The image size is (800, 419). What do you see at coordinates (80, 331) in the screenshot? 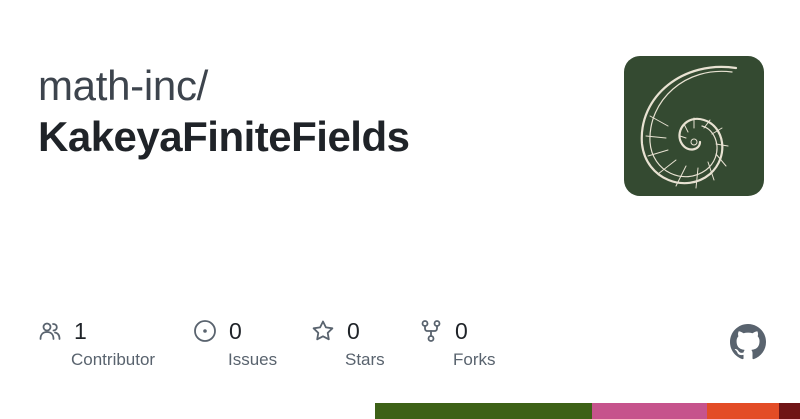
I see `contributors-count: 1` at bounding box center [80, 331].